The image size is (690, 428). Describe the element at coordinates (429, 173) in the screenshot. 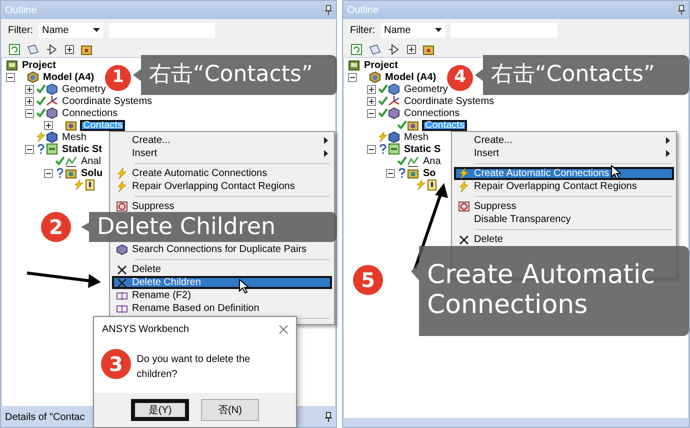

I see `tree-item: So` at that location.